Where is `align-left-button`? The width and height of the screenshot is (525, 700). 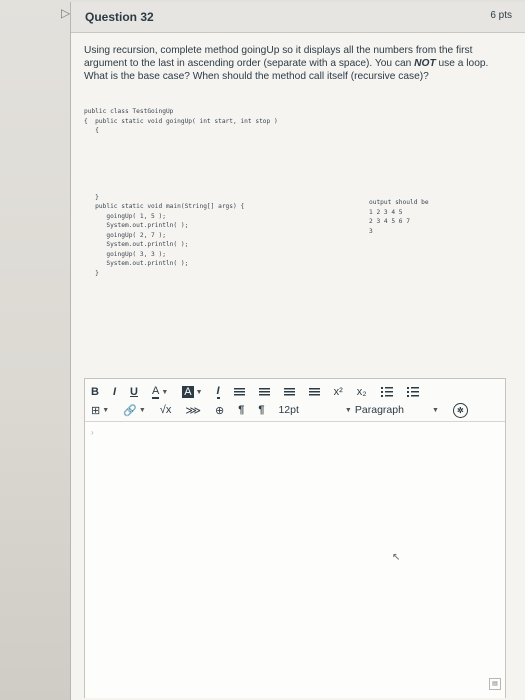 align-left-button is located at coordinates (239, 392).